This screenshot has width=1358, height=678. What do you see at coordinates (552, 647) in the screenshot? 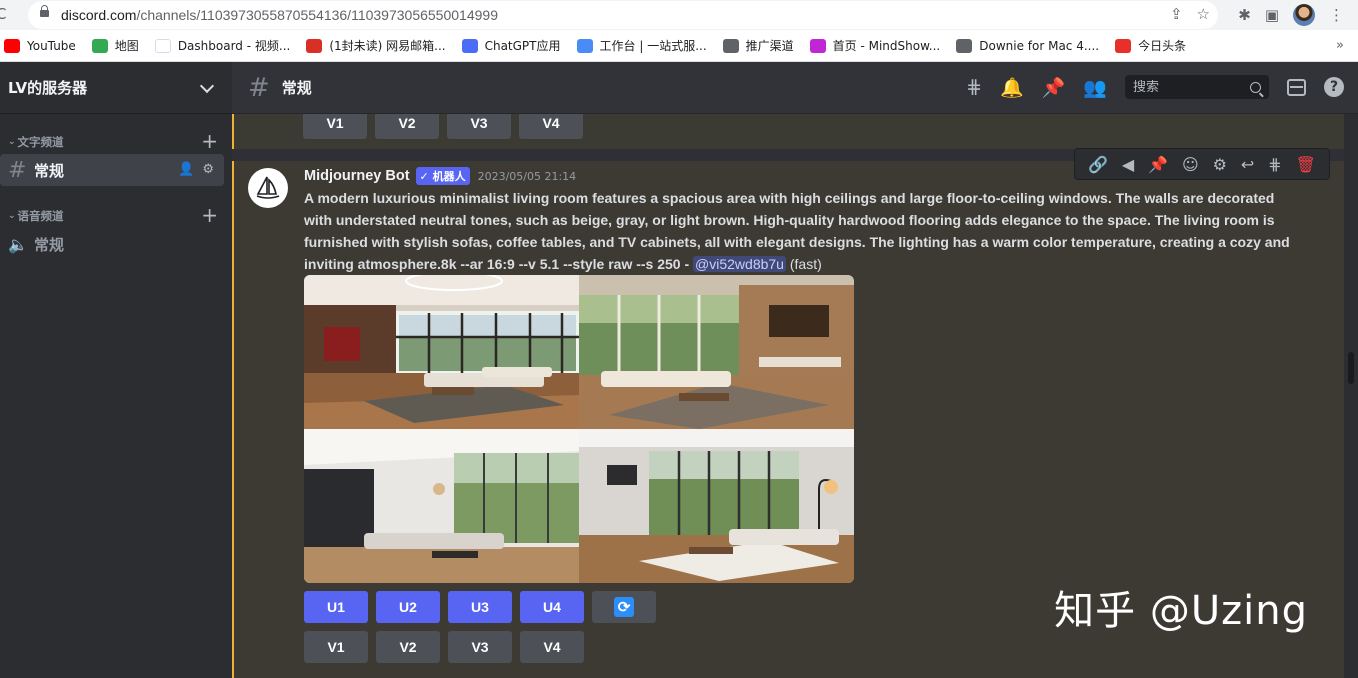
I see `variation-v4-button: V4` at bounding box center [552, 647].